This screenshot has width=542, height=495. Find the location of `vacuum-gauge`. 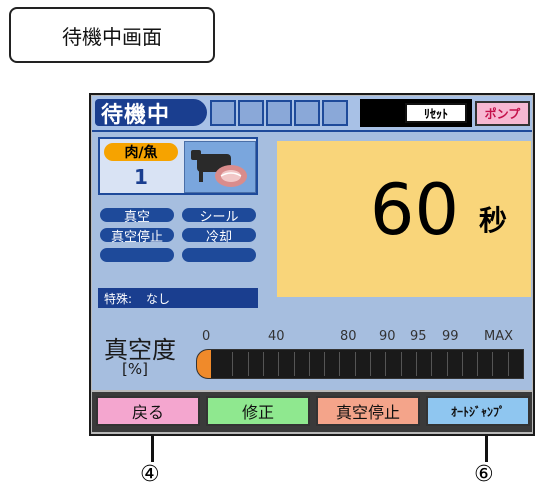

vacuum-gauge is located at coordinates (360, 364).